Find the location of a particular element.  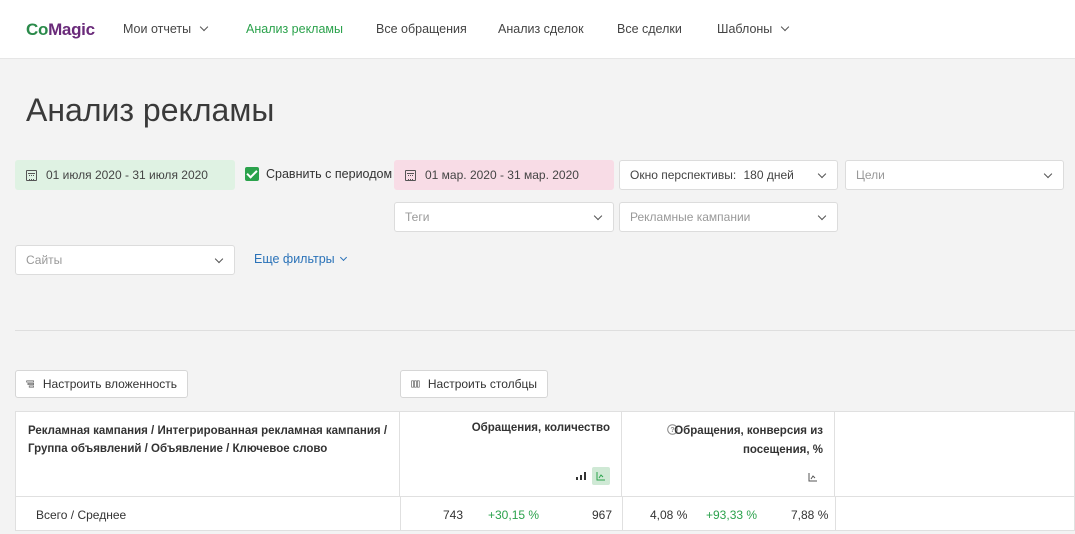

conv-change: +93,33 % is located at coordinates (732, 515).